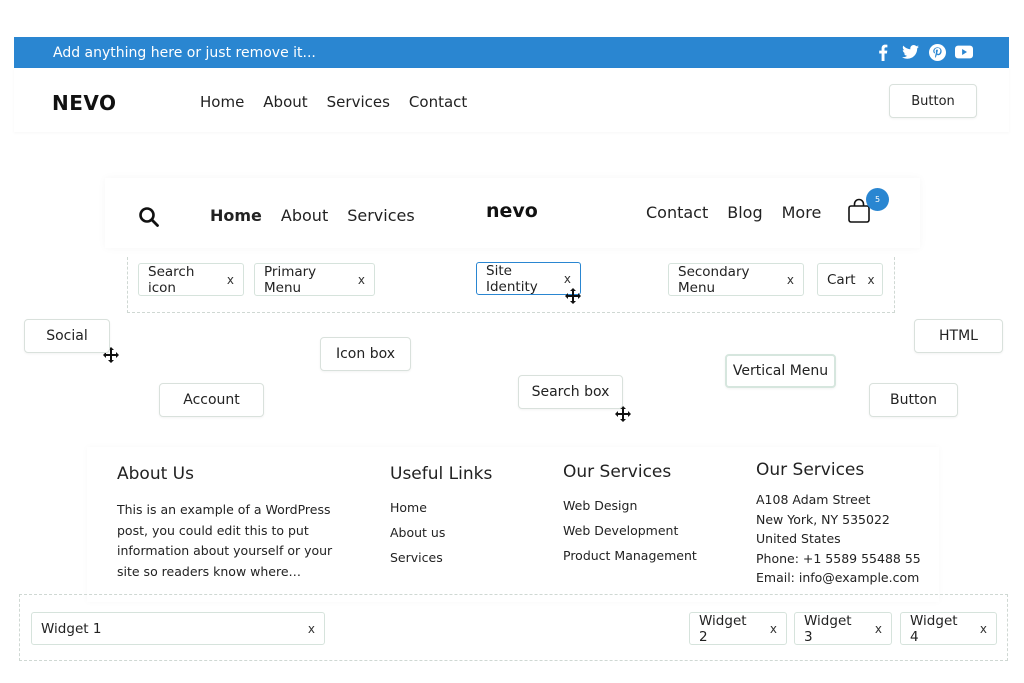  Describe the element at coordinates (630, 555) in the screenshot. I see `footer-service-link: Product Management` at that location.